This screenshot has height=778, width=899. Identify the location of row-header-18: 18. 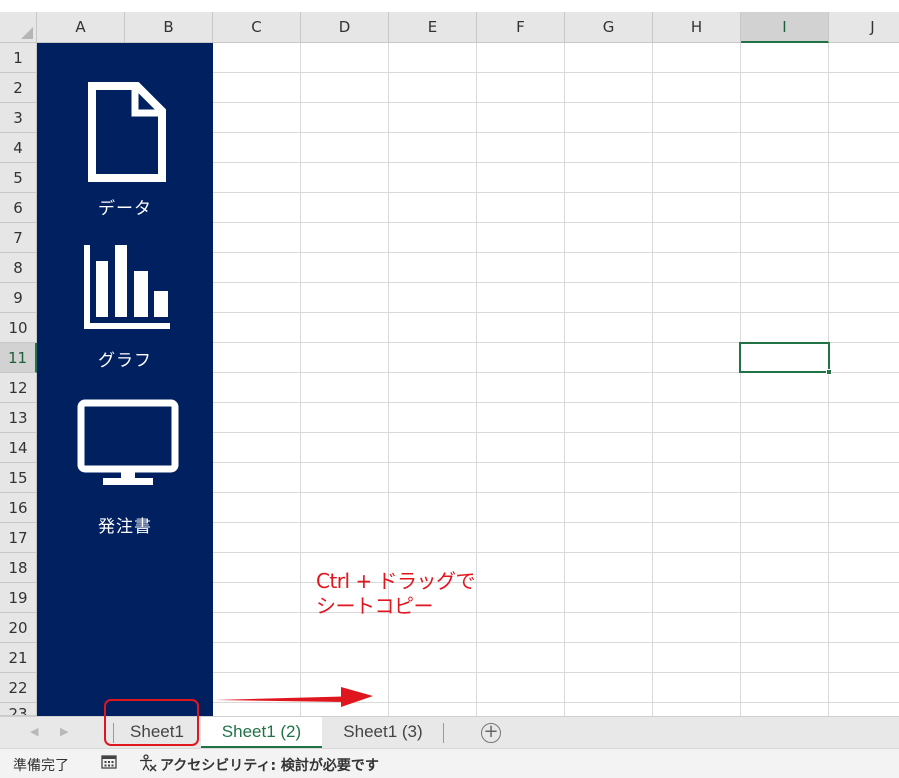
(18, 568).